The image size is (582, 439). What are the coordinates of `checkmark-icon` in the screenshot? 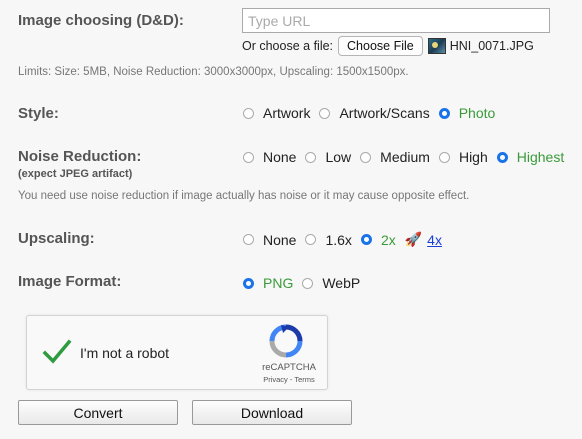 It's located at (57, 352).